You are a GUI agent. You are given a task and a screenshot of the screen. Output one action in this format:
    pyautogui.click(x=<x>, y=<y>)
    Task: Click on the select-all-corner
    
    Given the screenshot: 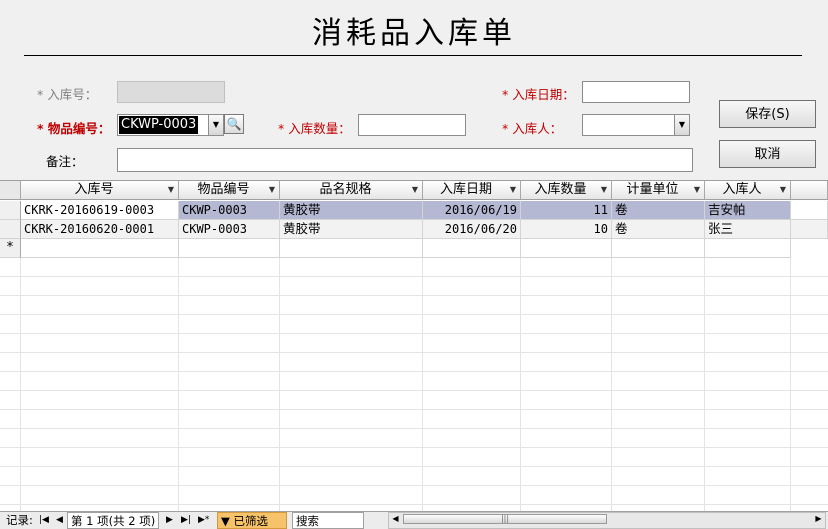 What is the action you would take?
    pyautogui.click(x=10, y=190)
    